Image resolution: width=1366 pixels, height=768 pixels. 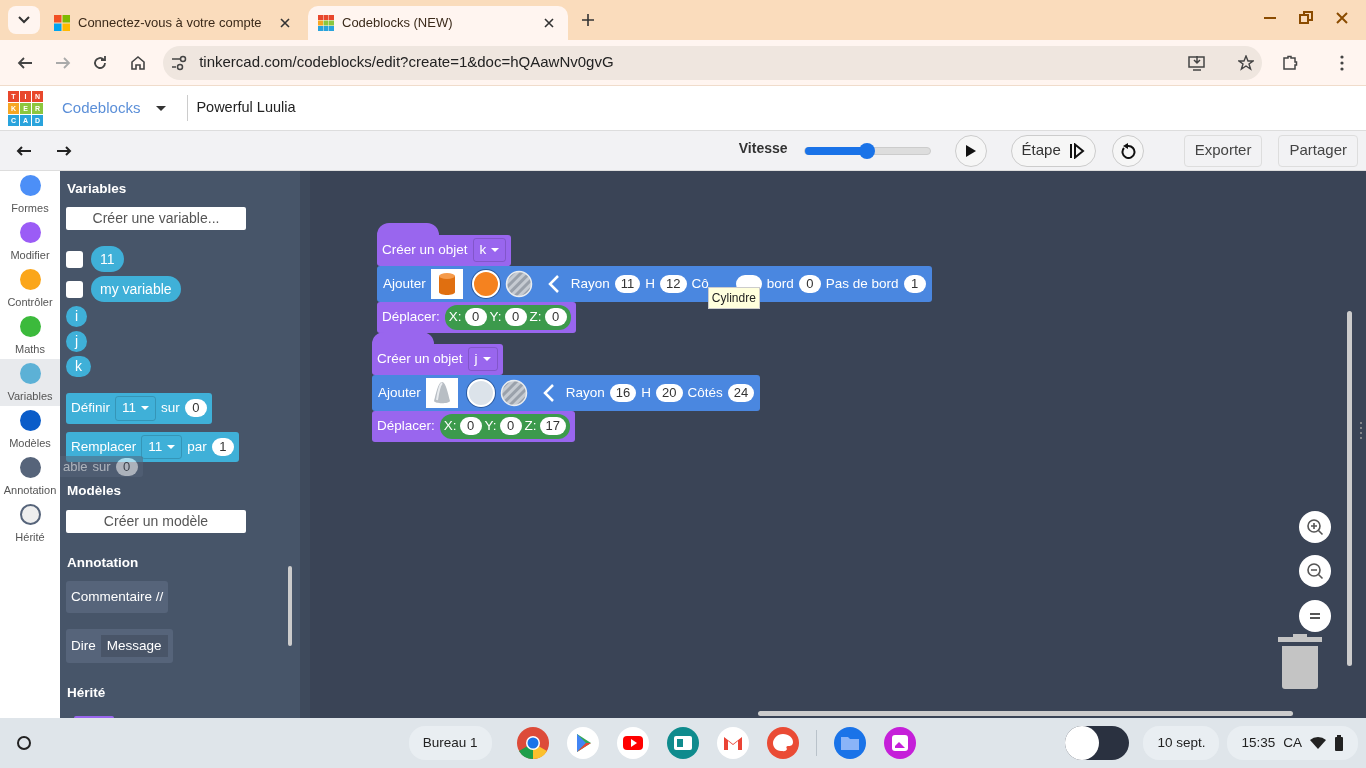 I want to click on date-button: 10 sept., so click(x=1181, y=743).